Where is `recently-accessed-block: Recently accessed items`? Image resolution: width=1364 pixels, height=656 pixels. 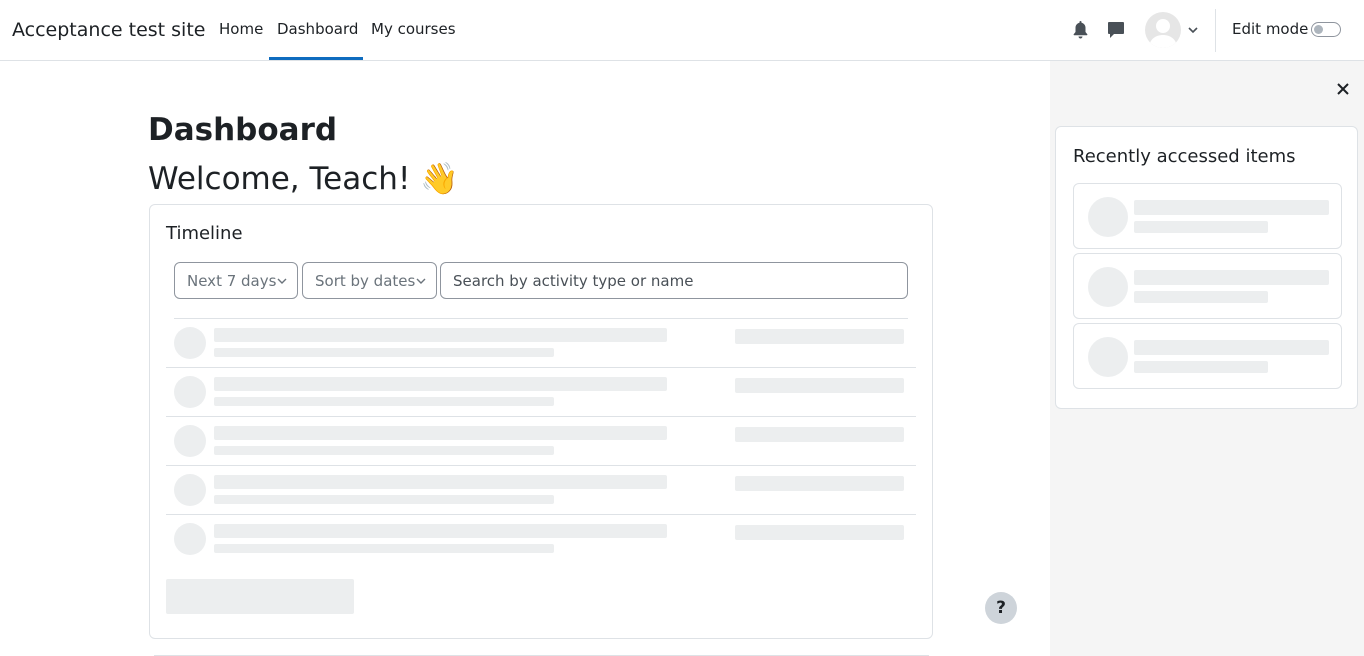 recently-accessed-block: Recently accessed items is located at coordinates (1206, 267).